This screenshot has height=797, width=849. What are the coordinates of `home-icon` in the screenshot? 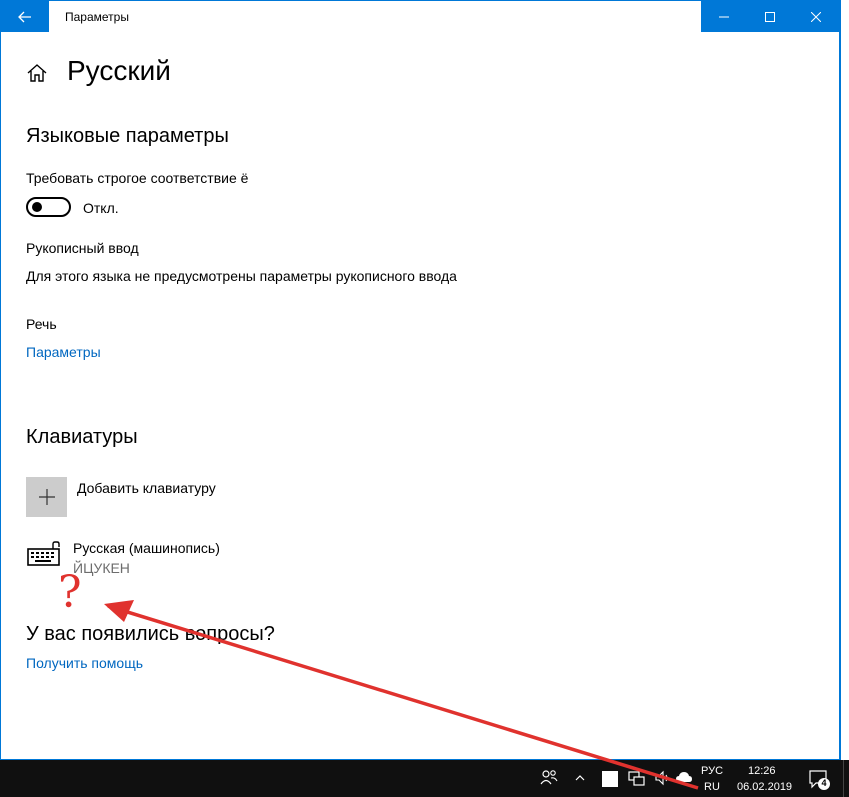 It's located at (37, 73).